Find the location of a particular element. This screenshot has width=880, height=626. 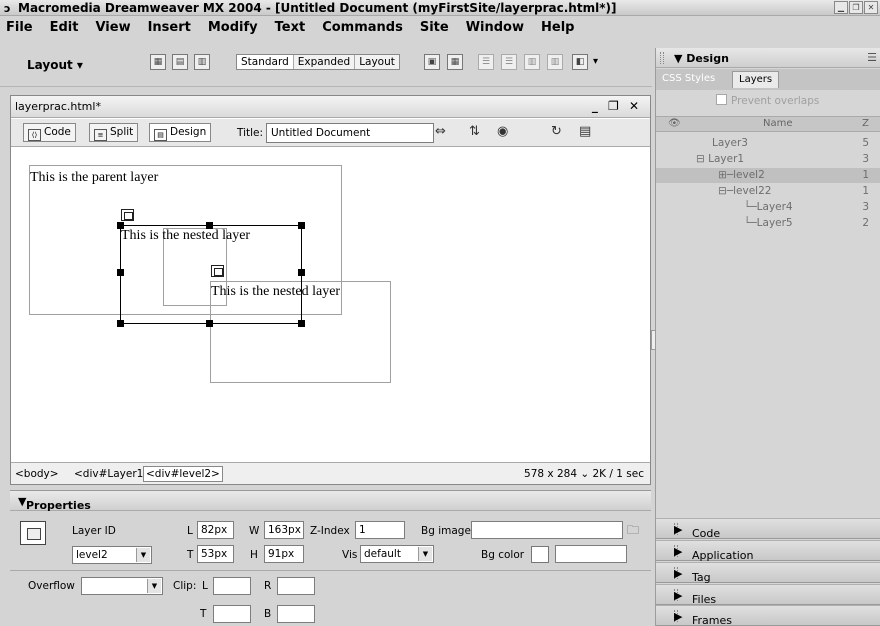

visibility-select: default ▼ is located at coordinates (397, 554).